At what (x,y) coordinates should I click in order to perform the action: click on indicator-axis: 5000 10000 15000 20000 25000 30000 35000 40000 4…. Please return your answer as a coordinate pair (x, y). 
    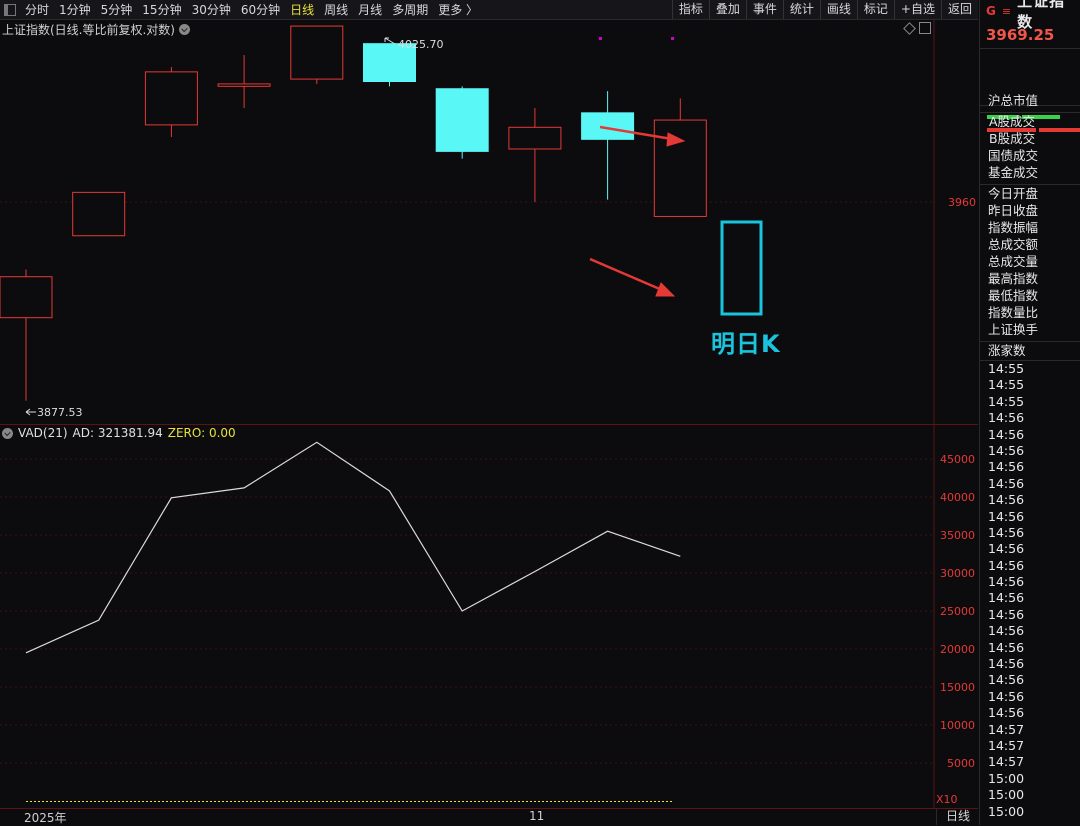
    Looking at the image, I should click on (957, 611).